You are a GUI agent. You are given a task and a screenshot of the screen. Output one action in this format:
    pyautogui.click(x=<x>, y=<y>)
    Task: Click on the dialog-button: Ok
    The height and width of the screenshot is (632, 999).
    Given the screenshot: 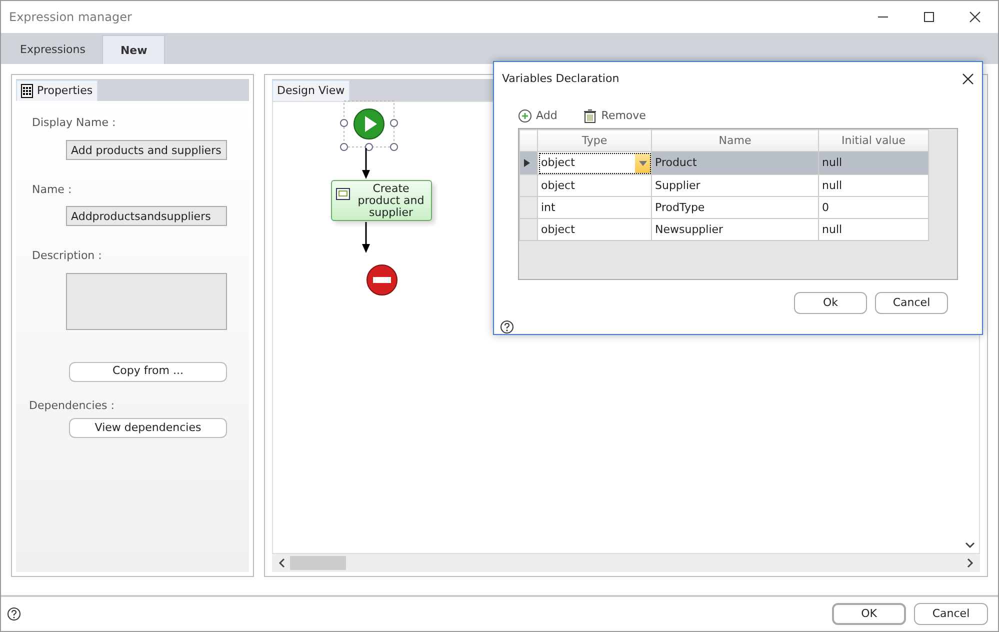 What is the action you would take?
    pyautogui.click(x=830, y=303)
    